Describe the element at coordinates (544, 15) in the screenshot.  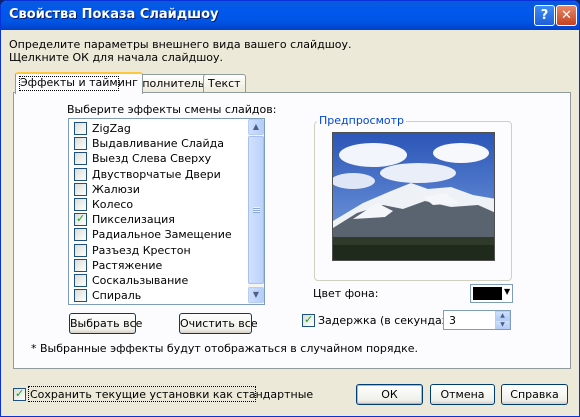
I see `help-icon: ?` at that location.